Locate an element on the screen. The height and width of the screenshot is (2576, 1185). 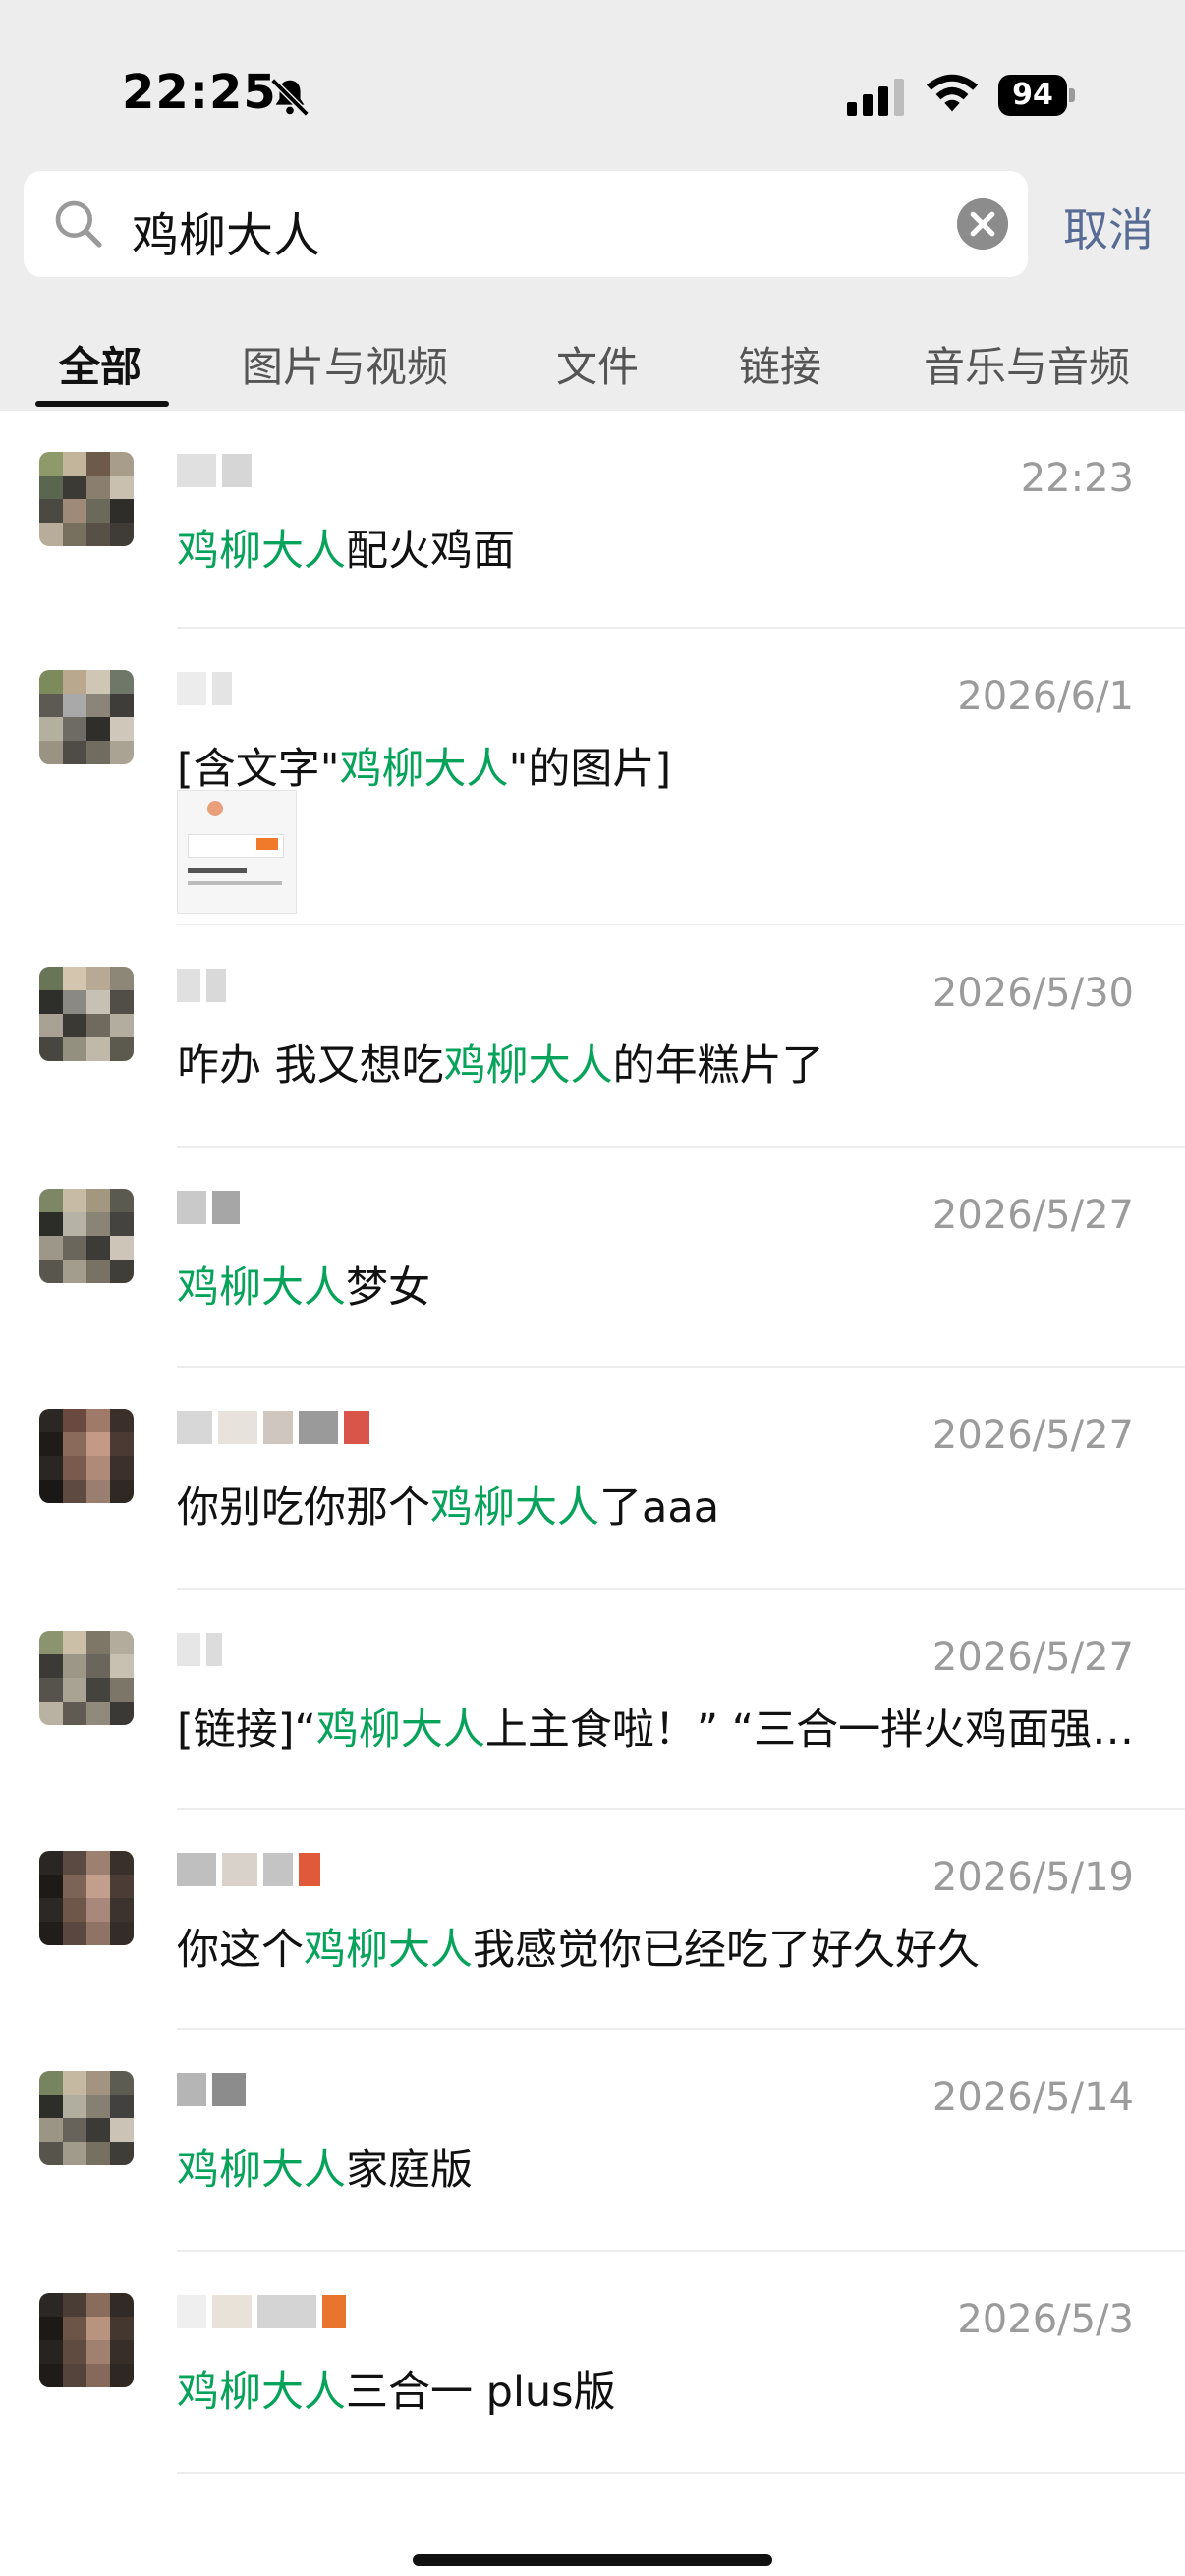
message-snippet: 鸡柳大人家庭版 is located at coordinates (325, 2166).